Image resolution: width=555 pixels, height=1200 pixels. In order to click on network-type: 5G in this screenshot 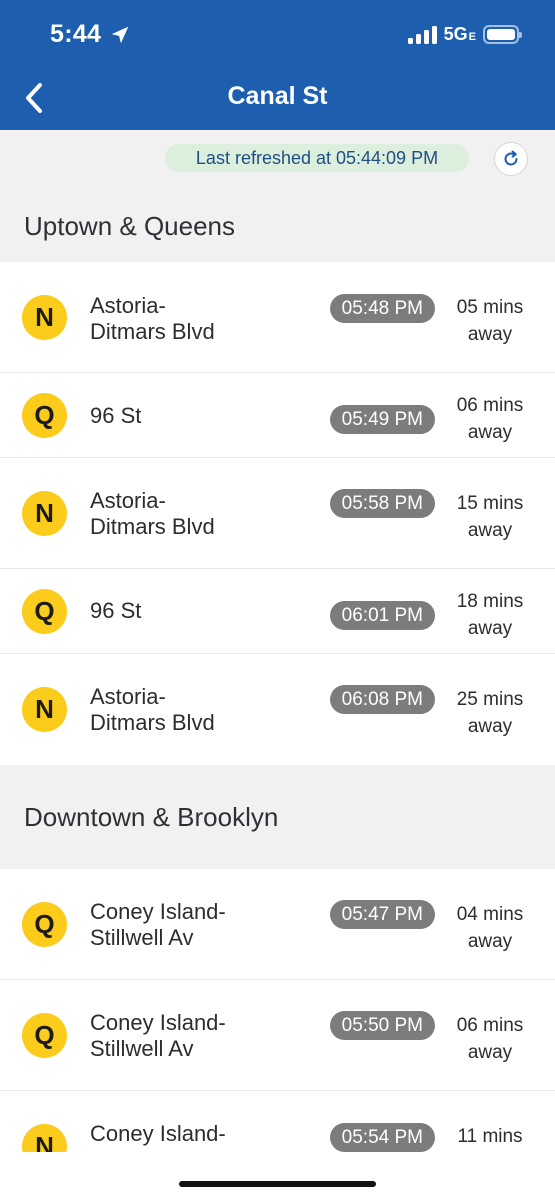, I will do `click(455, 34)`.